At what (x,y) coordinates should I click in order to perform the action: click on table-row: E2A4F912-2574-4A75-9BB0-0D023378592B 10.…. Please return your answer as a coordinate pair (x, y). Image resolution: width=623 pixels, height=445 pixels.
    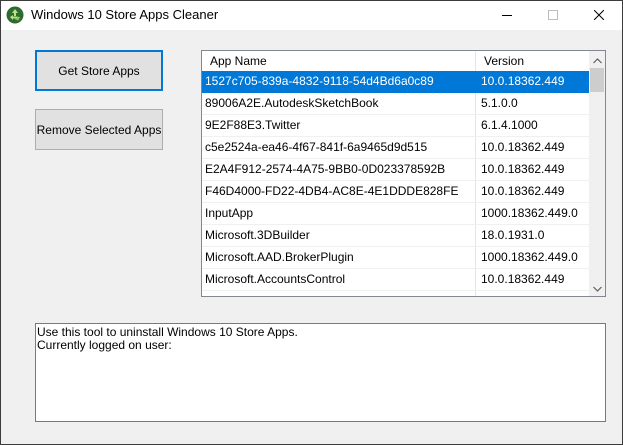
    Looking at the image, I should click on (396, 170).